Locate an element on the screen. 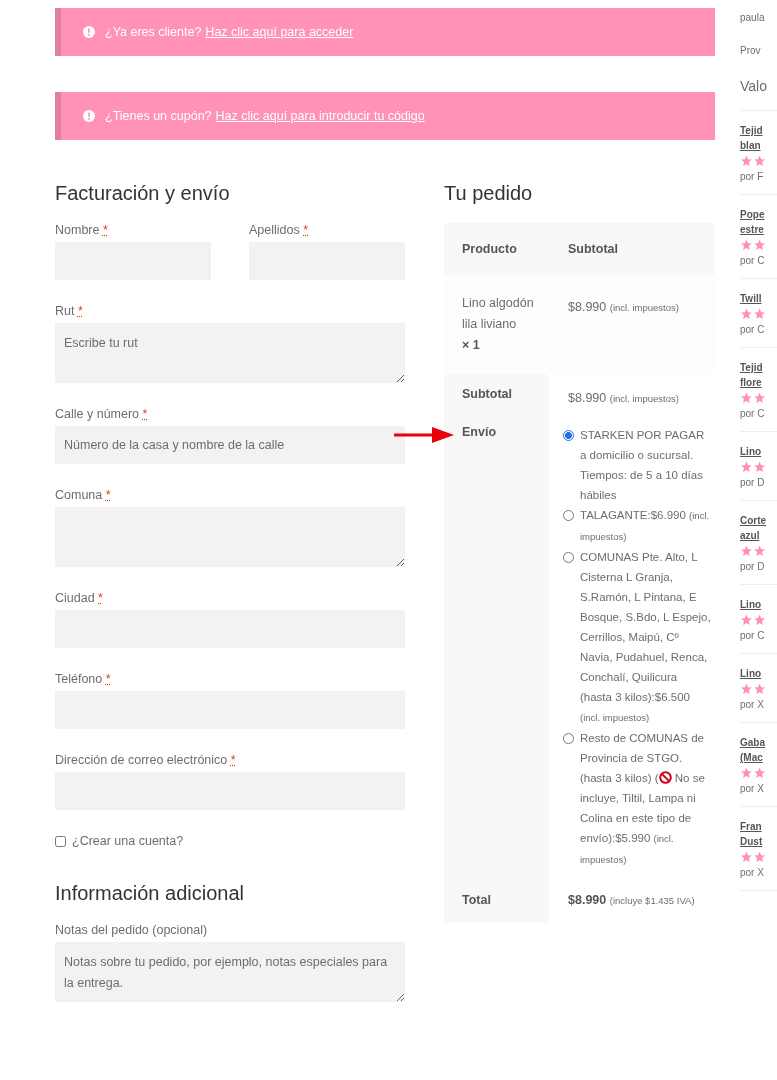  prohibited-icon is located at coordinates (665, 777).